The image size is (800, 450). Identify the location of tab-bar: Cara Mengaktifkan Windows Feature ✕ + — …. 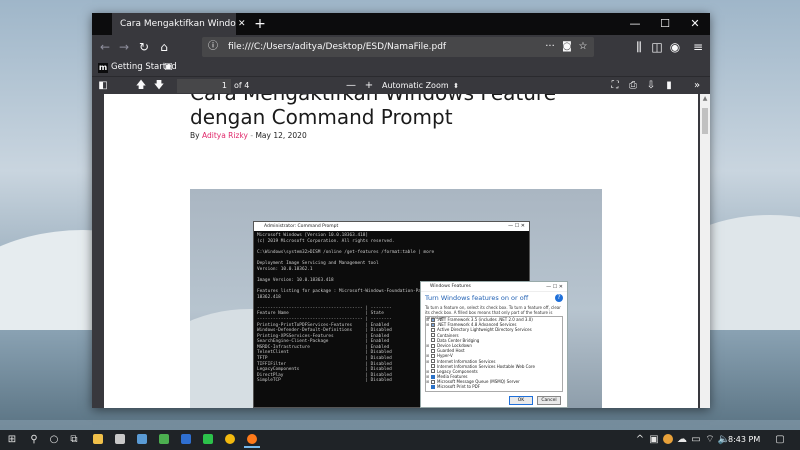
(401, 24).